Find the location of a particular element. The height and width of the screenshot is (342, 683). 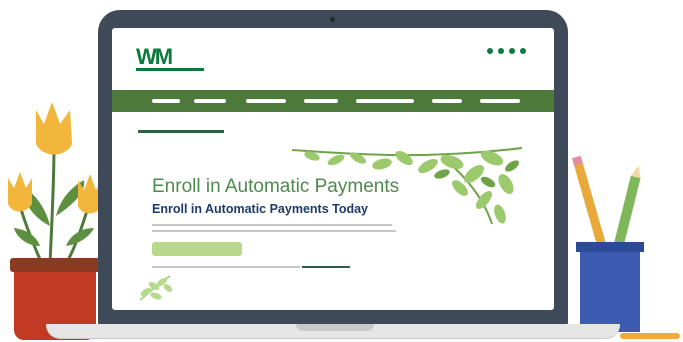

page-subtitle: Enroll in Automatic Payments Today is located at coordinates (260, 209).